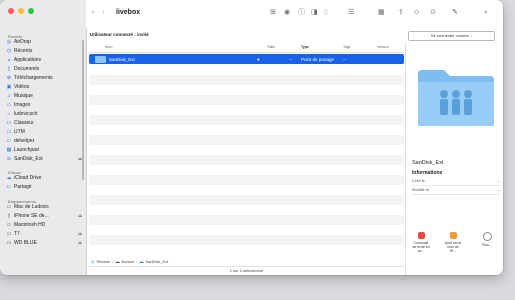 This screenshot has width=515, height=300. I want to click on column-tags: Tags, so click(346, 47).